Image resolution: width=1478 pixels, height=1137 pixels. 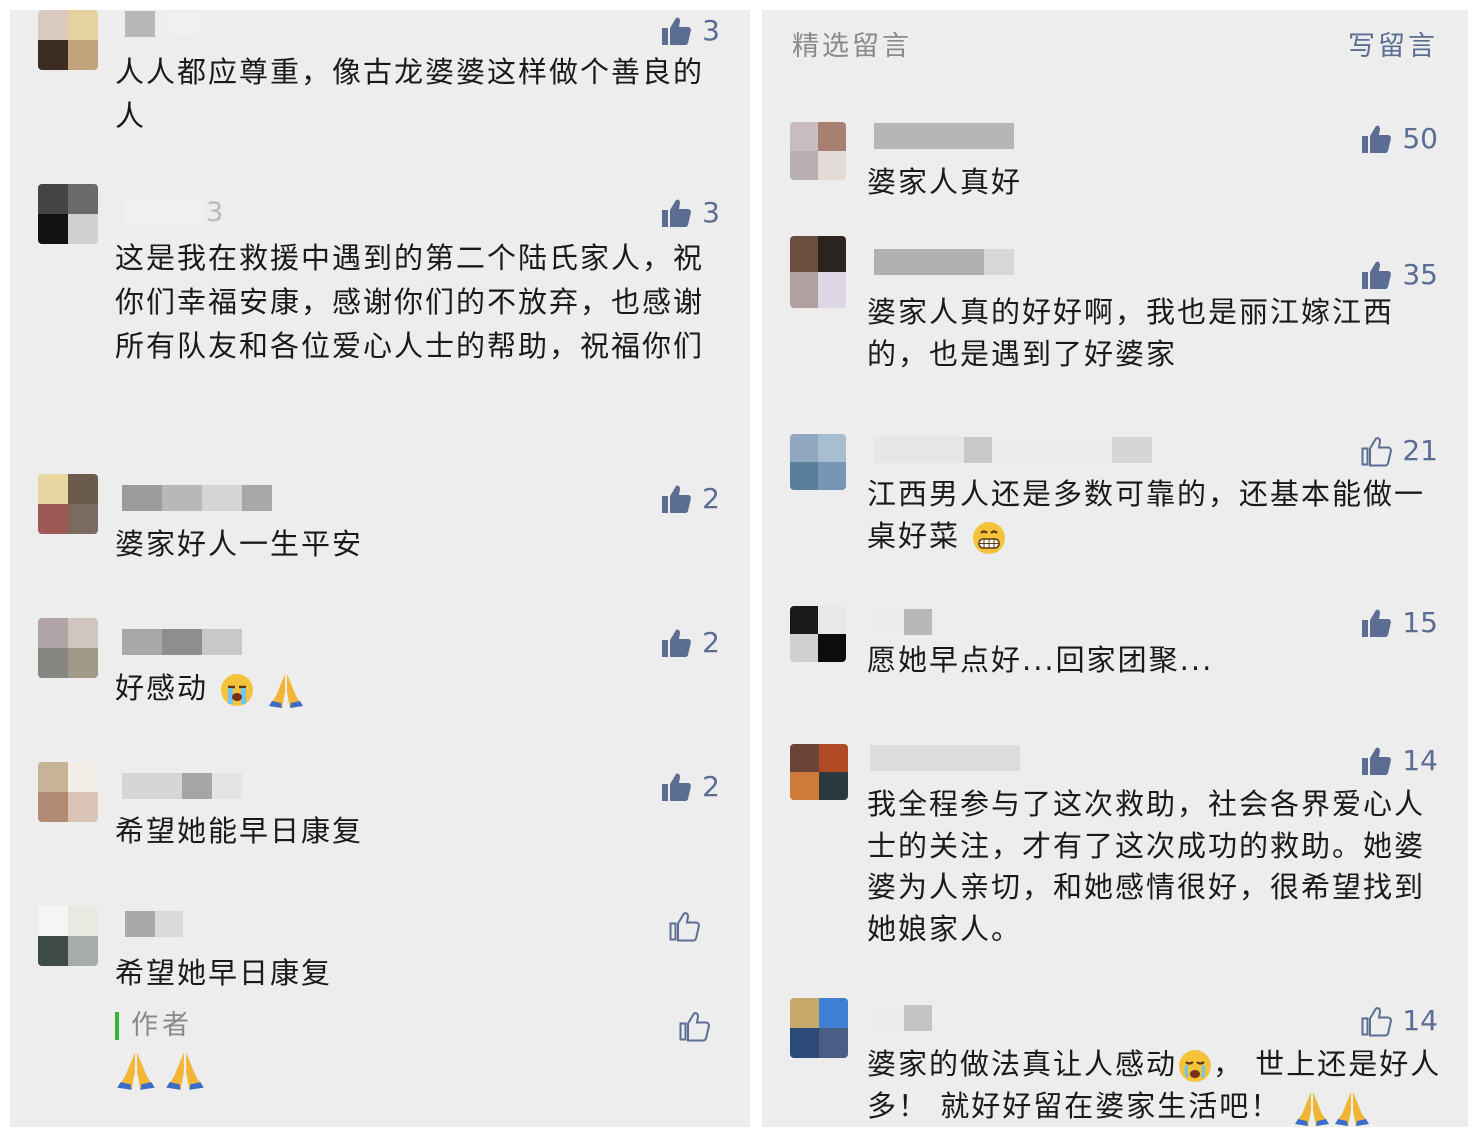 I want to click on comment-item: 3 人人都应尊重，像古龙婆婆这样做个善良的人, so click(x=380, y=90).